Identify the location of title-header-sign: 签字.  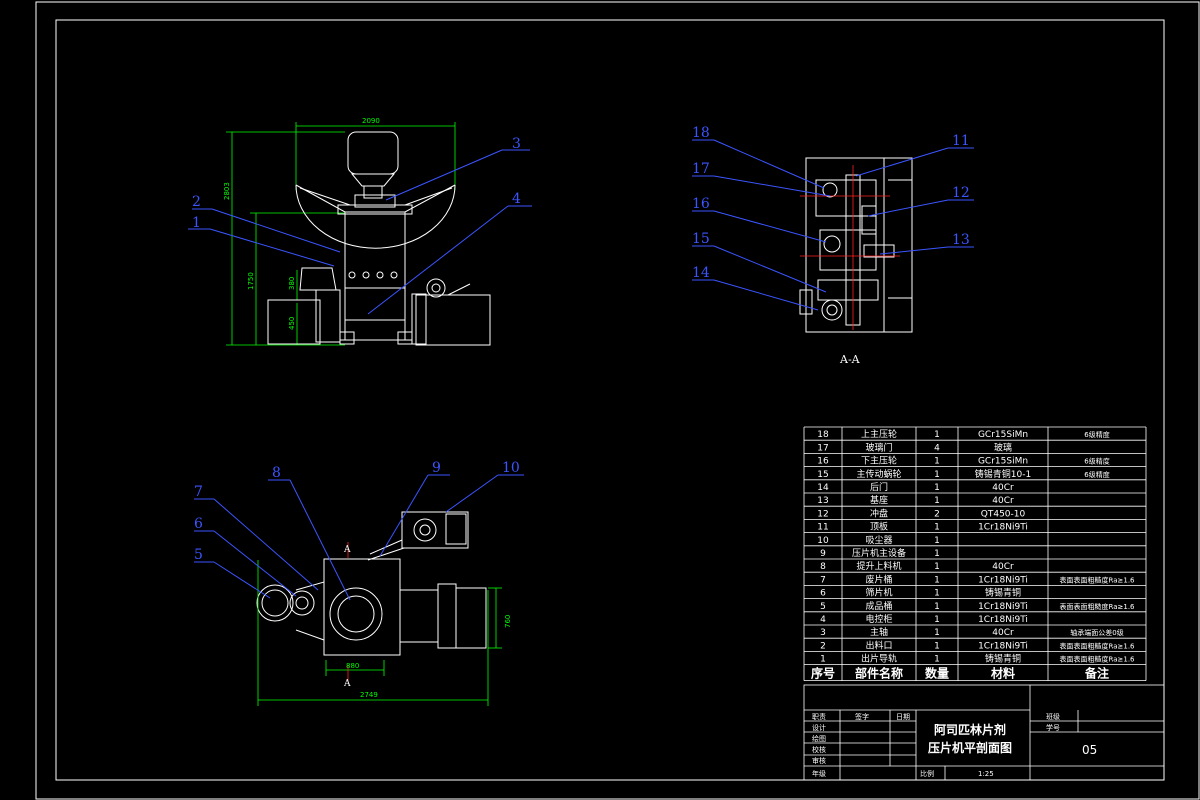
(862, 716).